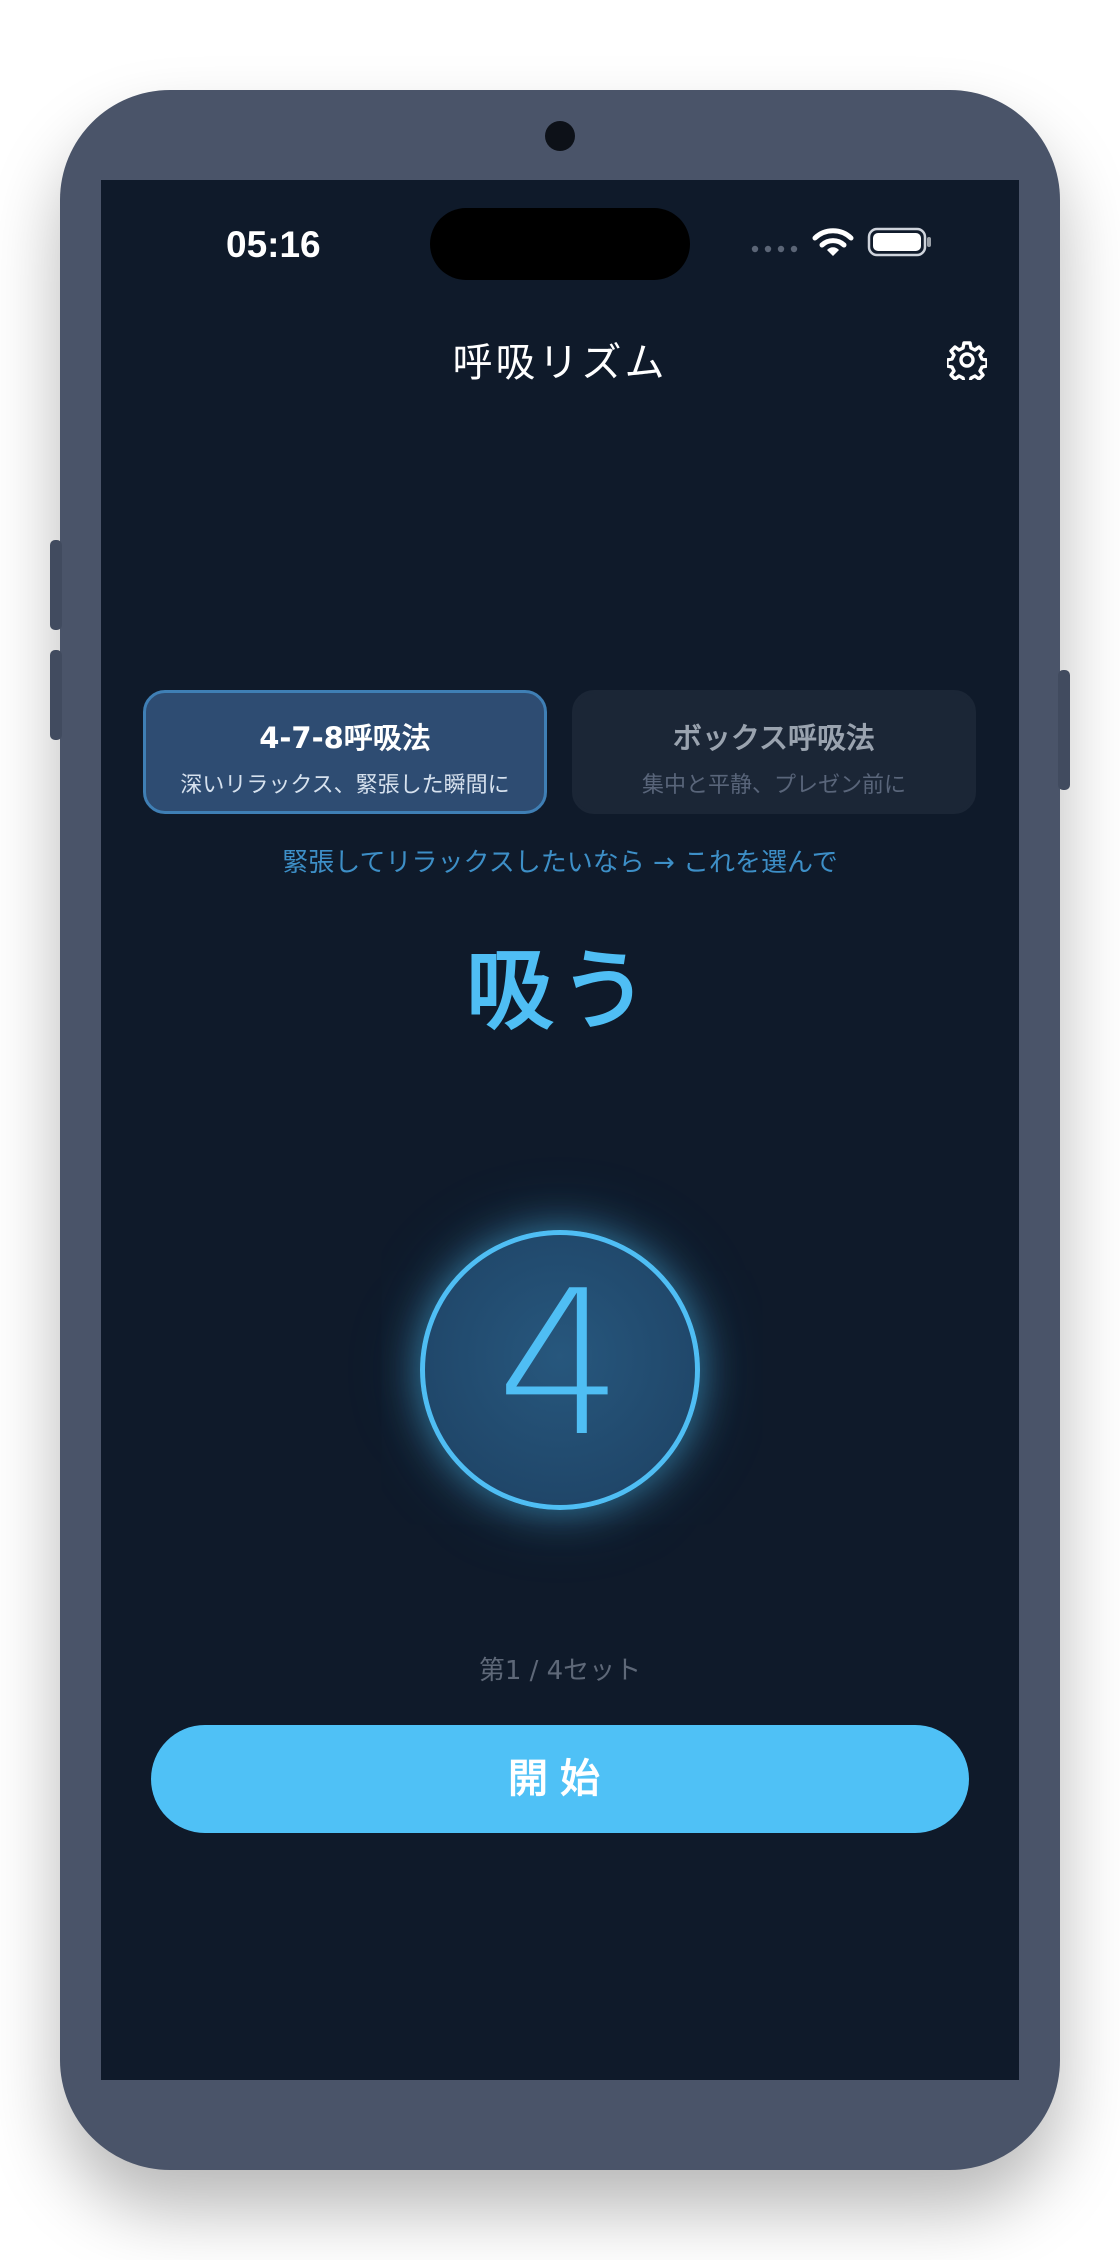 Image resolution: width=1120 pixels, height=2260 pixels. What do you see at coordinates (773, 785) in the screenshot?
I see `mode-description: 集中と平静、プレゼン前に` at bounding box center [773, 785].